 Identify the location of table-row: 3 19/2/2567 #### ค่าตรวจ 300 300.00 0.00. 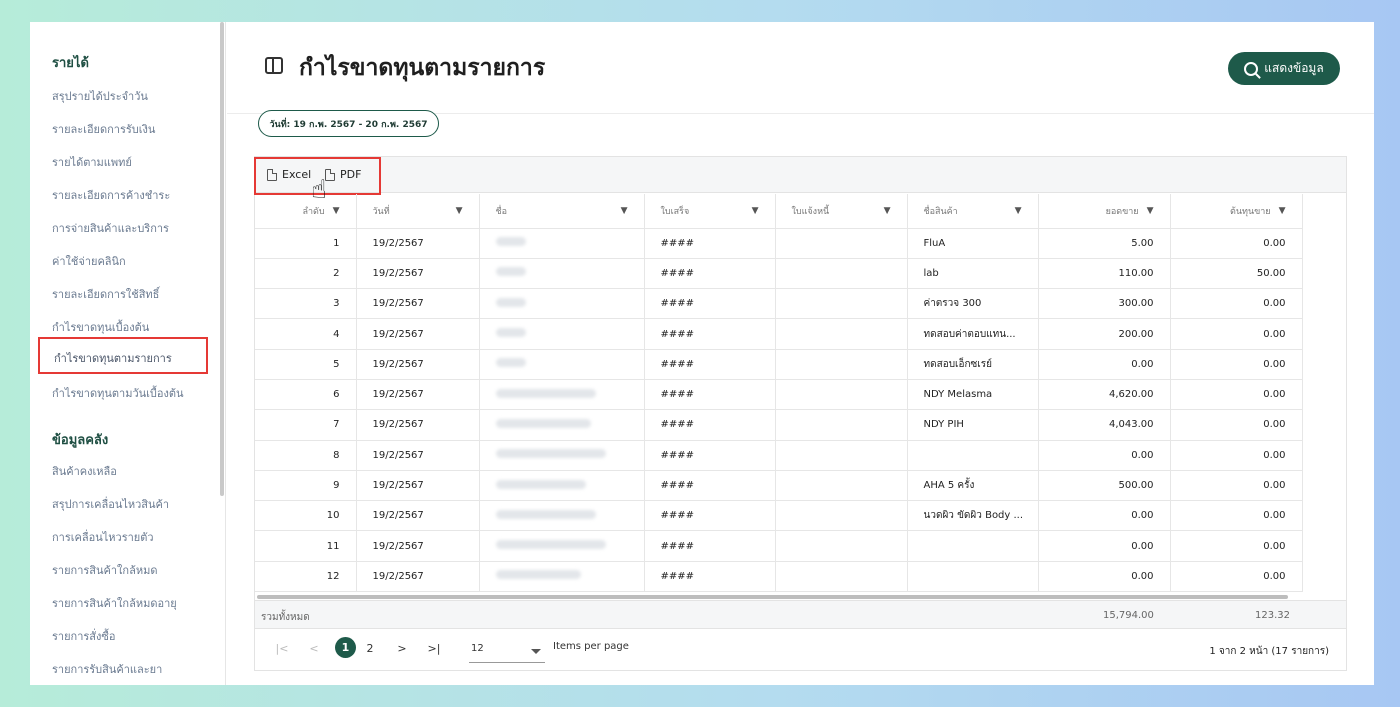
(779, 304).